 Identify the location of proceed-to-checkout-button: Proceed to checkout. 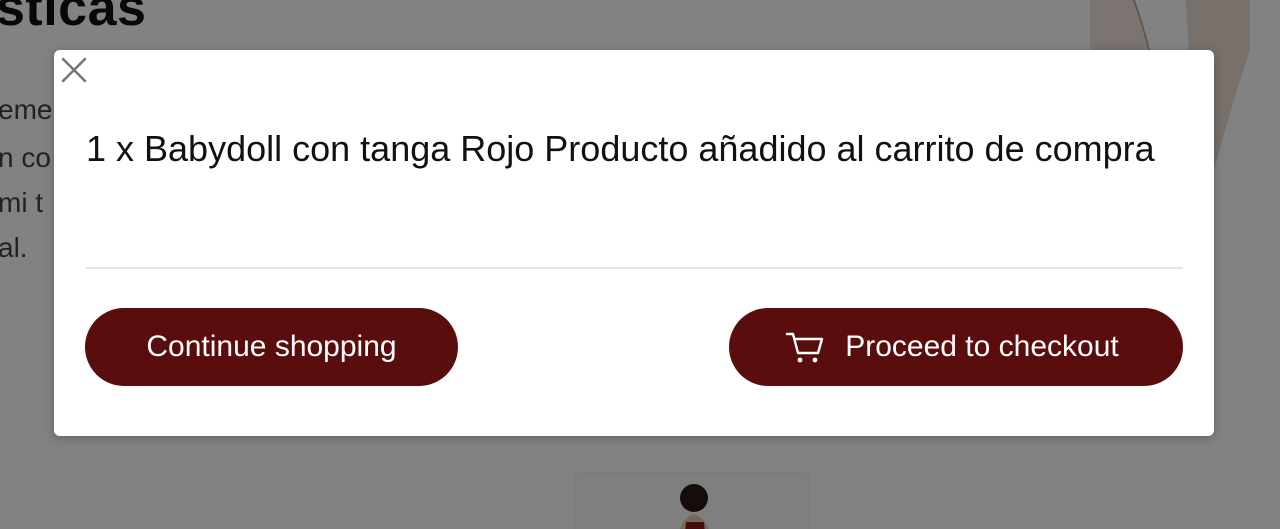
(956, 347).